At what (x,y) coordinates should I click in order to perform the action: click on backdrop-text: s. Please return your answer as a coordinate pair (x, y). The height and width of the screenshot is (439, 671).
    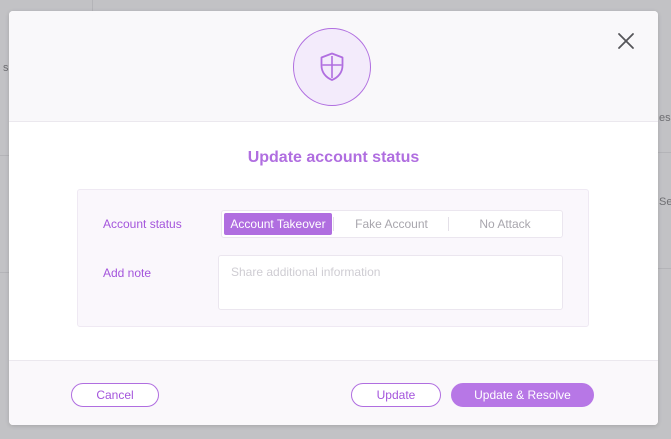
    Looking at the image, I should click on (6, 68).